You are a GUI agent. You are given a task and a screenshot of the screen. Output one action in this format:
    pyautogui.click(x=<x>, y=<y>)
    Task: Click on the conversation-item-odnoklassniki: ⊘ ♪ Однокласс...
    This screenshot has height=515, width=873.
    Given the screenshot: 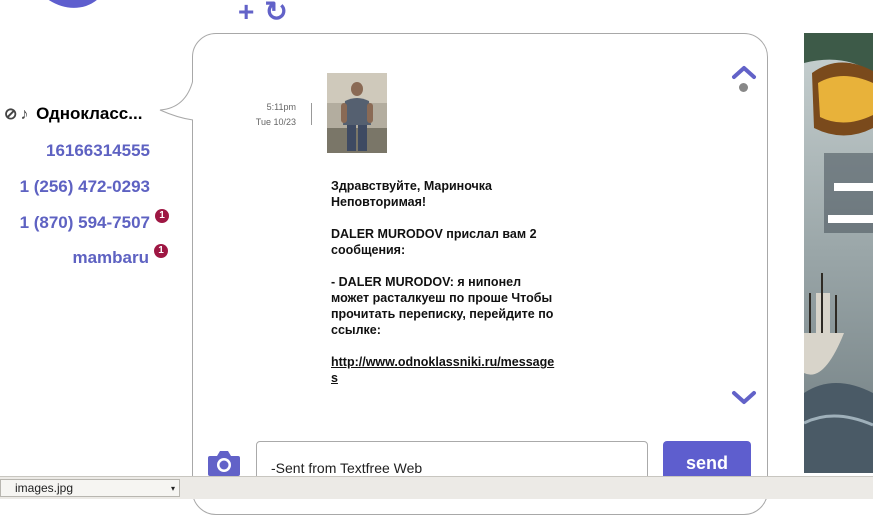 What is the action you would take?
    pyautogui.click(x=73, y=114)
    